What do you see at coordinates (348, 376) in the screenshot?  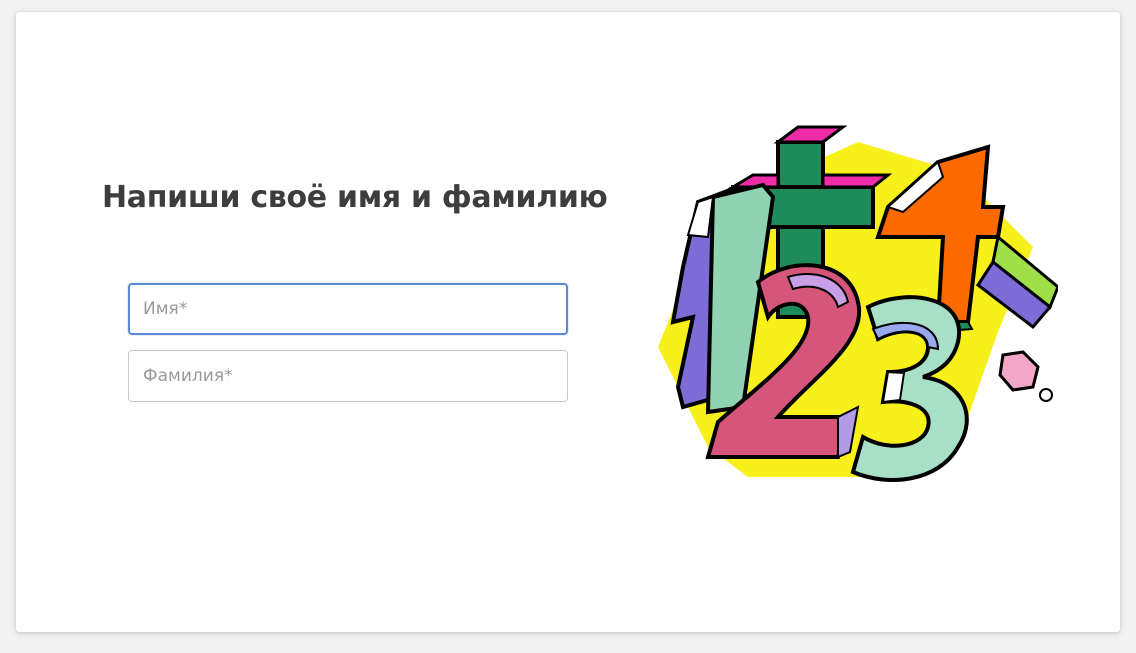 I see `last-name-input` at bounding box center [348, 376].